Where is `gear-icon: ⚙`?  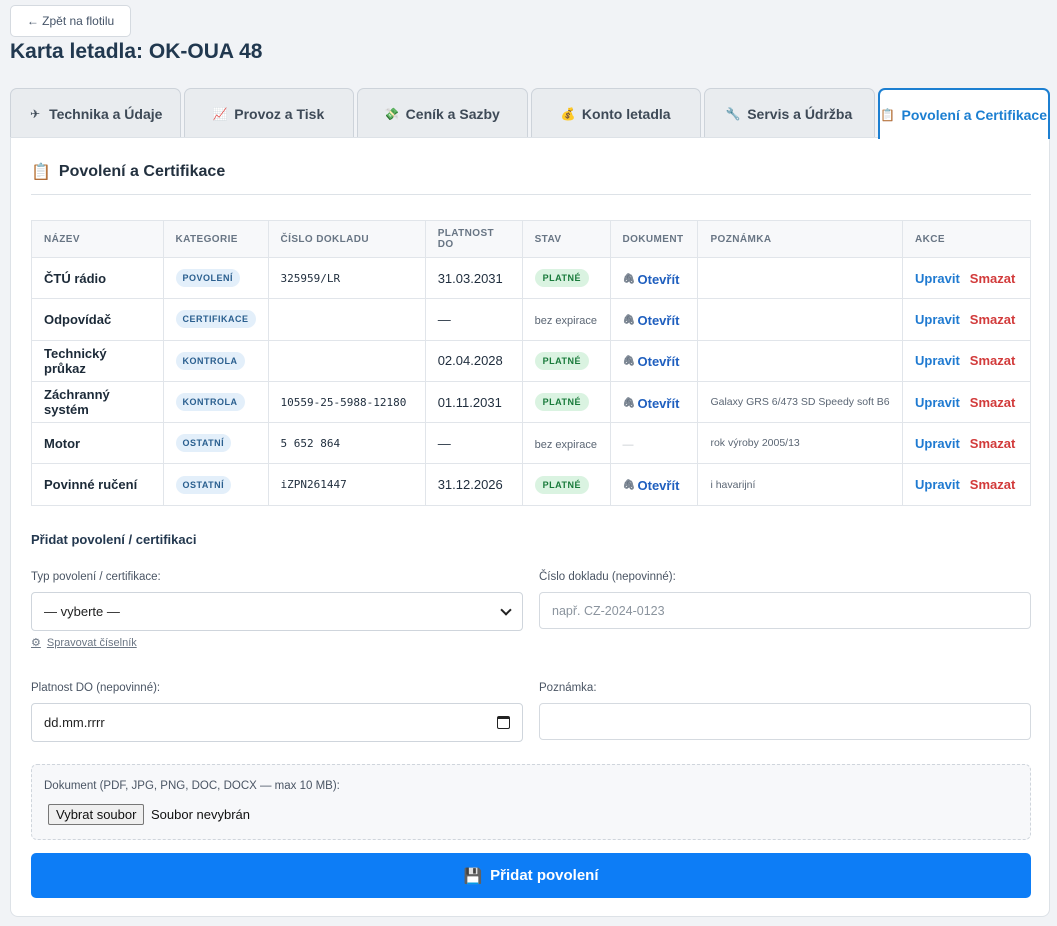 gear-icon: ⚙ is located at coordinates (36, 643).